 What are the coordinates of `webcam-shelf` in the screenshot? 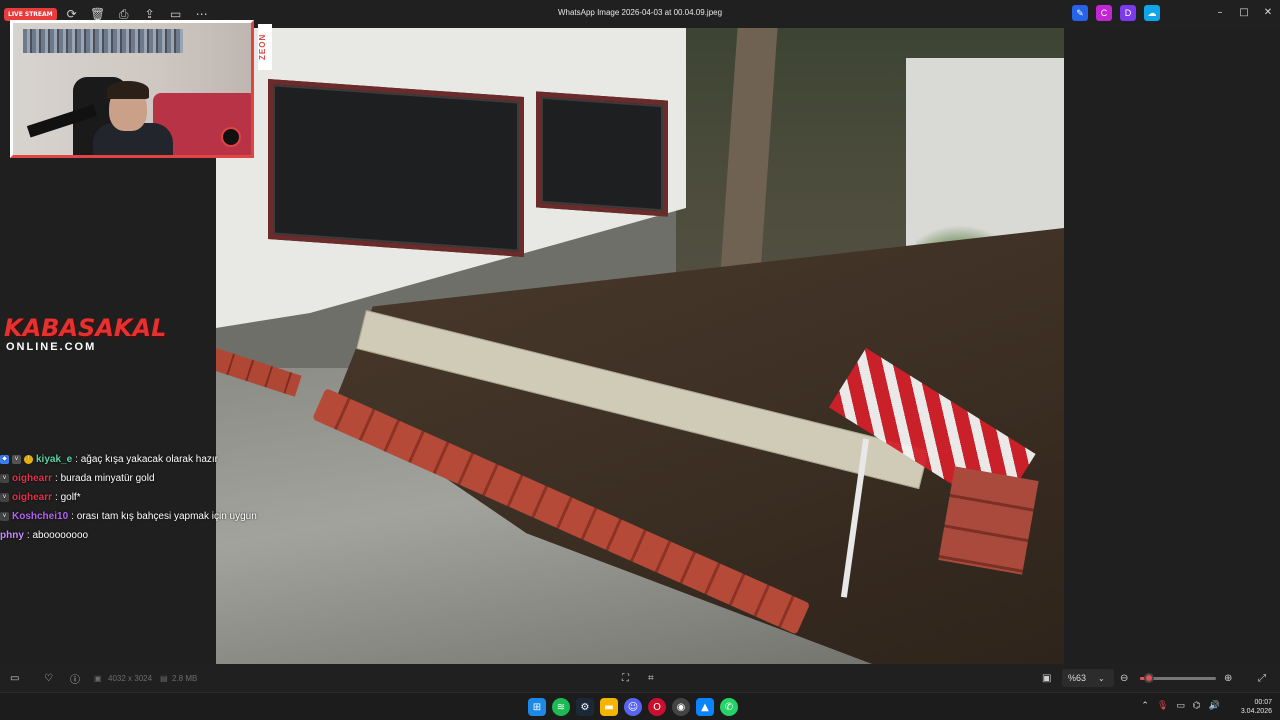 It's located at (103, 41).